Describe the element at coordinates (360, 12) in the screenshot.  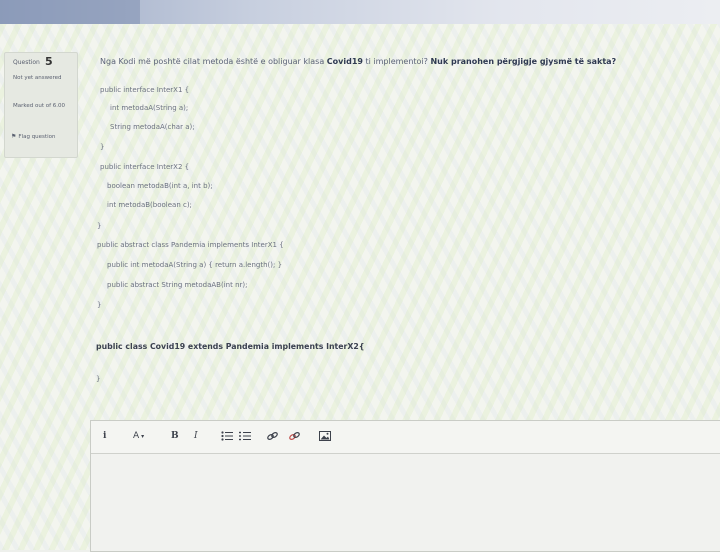
I see `top-banner` at that location.